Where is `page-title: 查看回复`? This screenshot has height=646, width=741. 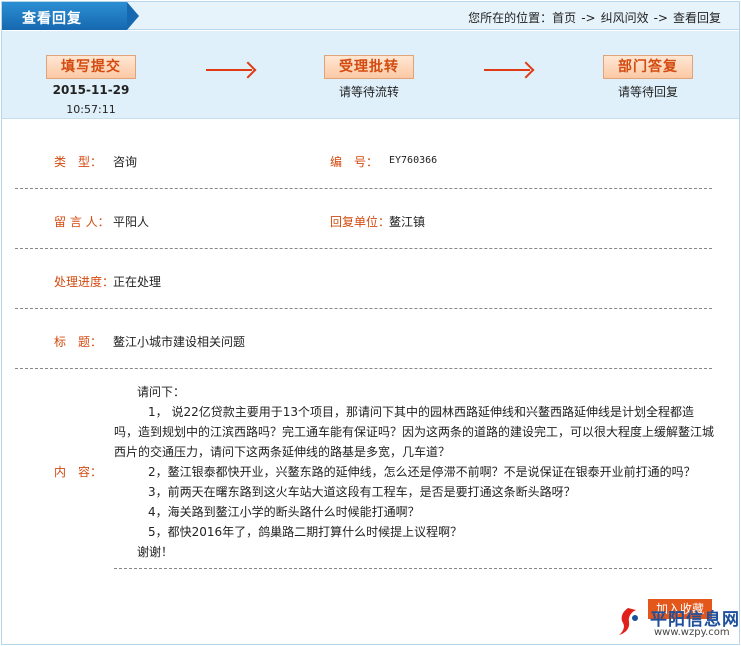
page-title: 查看回复 is located at coordinates (52, 19).